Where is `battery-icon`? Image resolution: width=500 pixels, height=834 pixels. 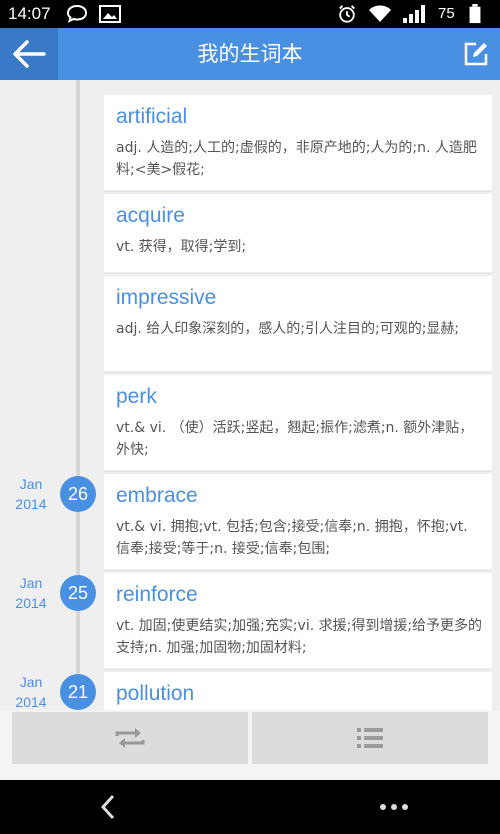
battery-icon is located at coordinates (475, 14).